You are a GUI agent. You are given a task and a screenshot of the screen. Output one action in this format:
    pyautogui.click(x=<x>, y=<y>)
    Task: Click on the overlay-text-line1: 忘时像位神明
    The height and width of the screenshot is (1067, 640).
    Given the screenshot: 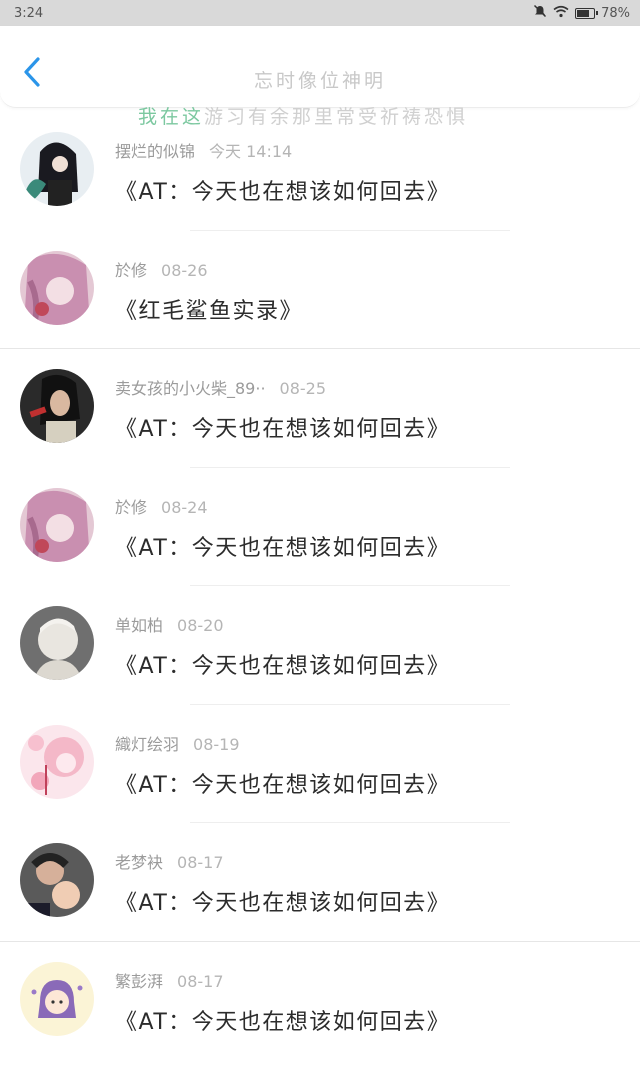 What is the action you would take?
    pyautogui.click(x=319, y=81)
    